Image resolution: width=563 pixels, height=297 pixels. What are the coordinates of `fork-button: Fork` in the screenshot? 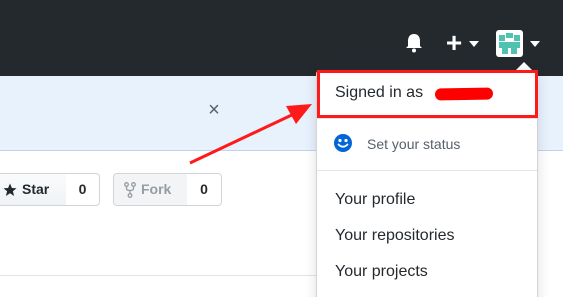 It's located at (150, 189).